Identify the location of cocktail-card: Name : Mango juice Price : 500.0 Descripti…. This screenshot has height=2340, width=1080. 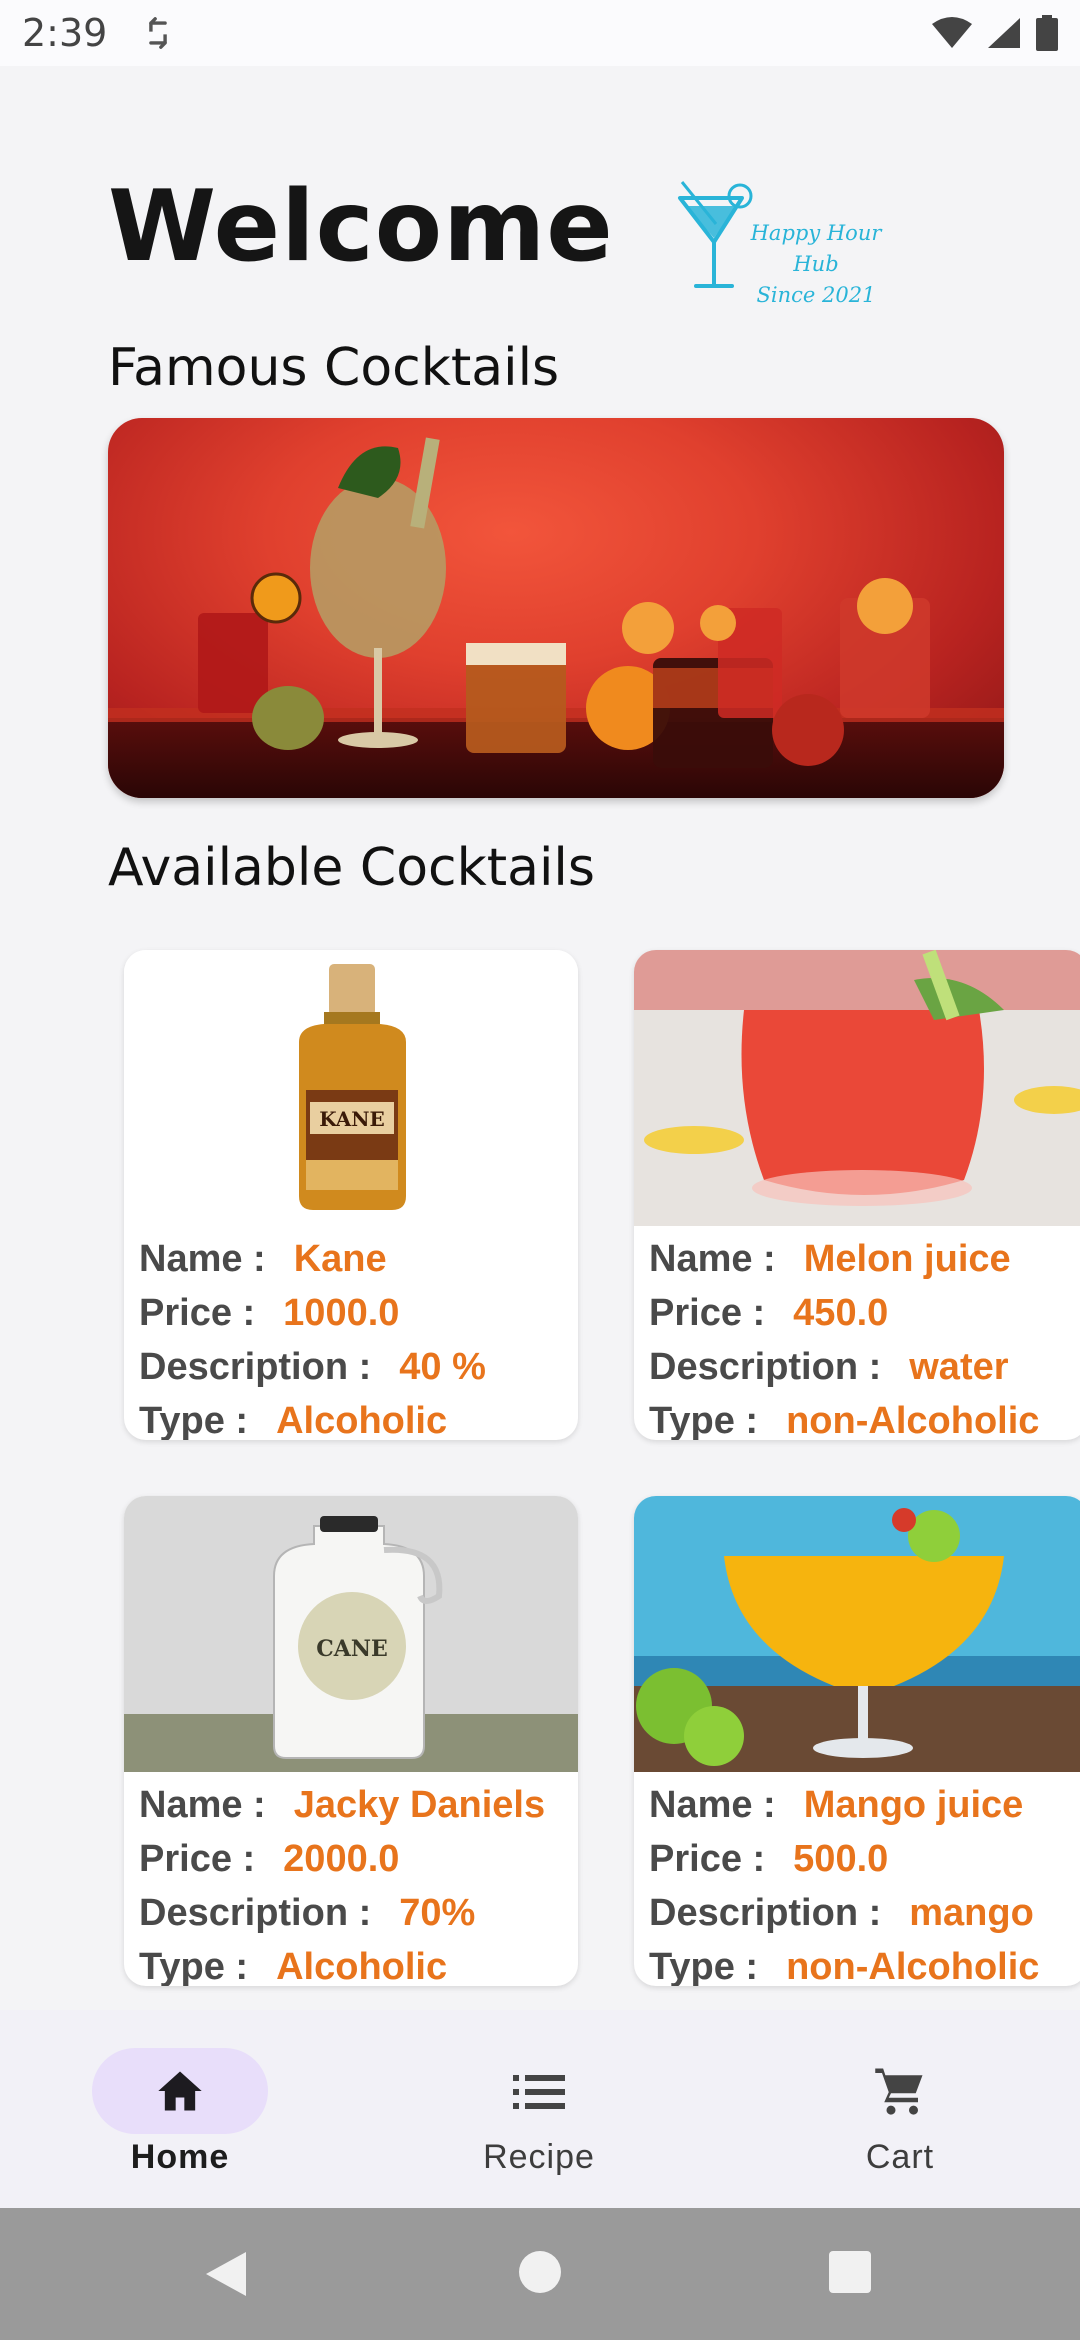
(857, 1741).